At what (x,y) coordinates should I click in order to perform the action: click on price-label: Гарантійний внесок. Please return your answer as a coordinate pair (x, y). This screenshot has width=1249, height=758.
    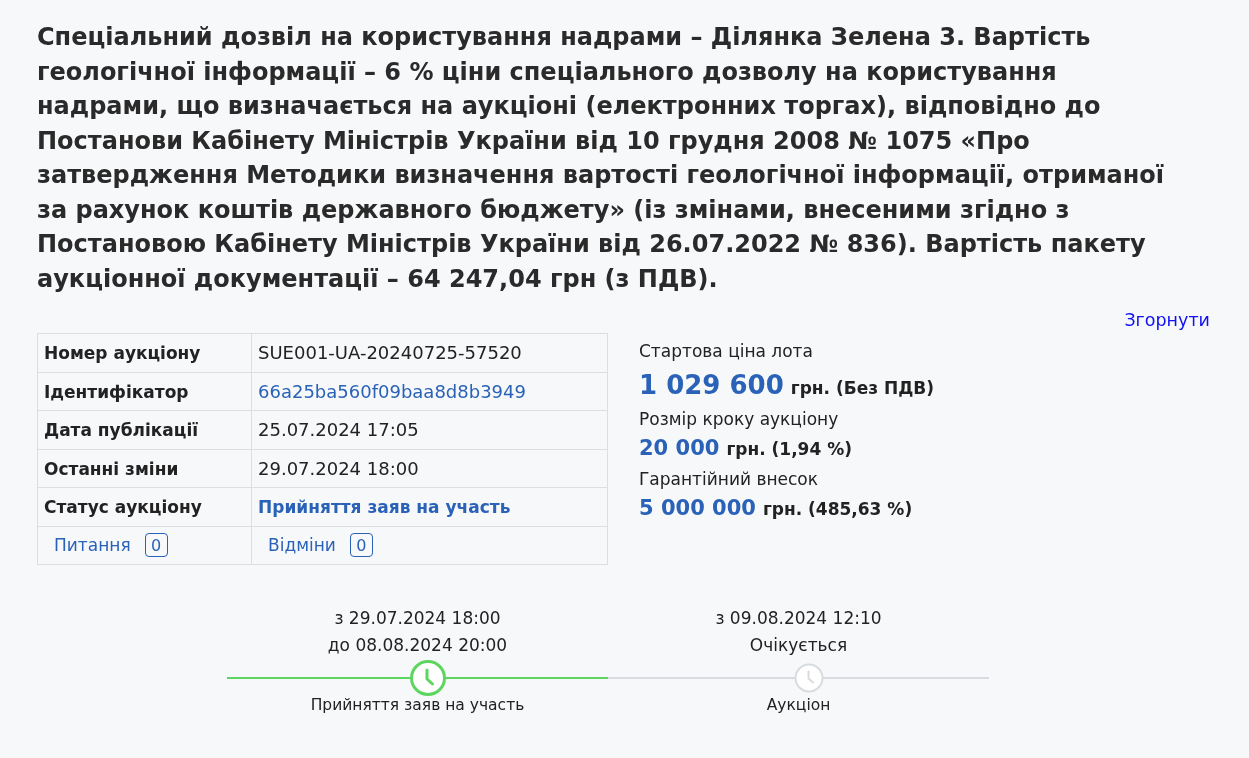
    Looking at the image, I should click on (729, 479).